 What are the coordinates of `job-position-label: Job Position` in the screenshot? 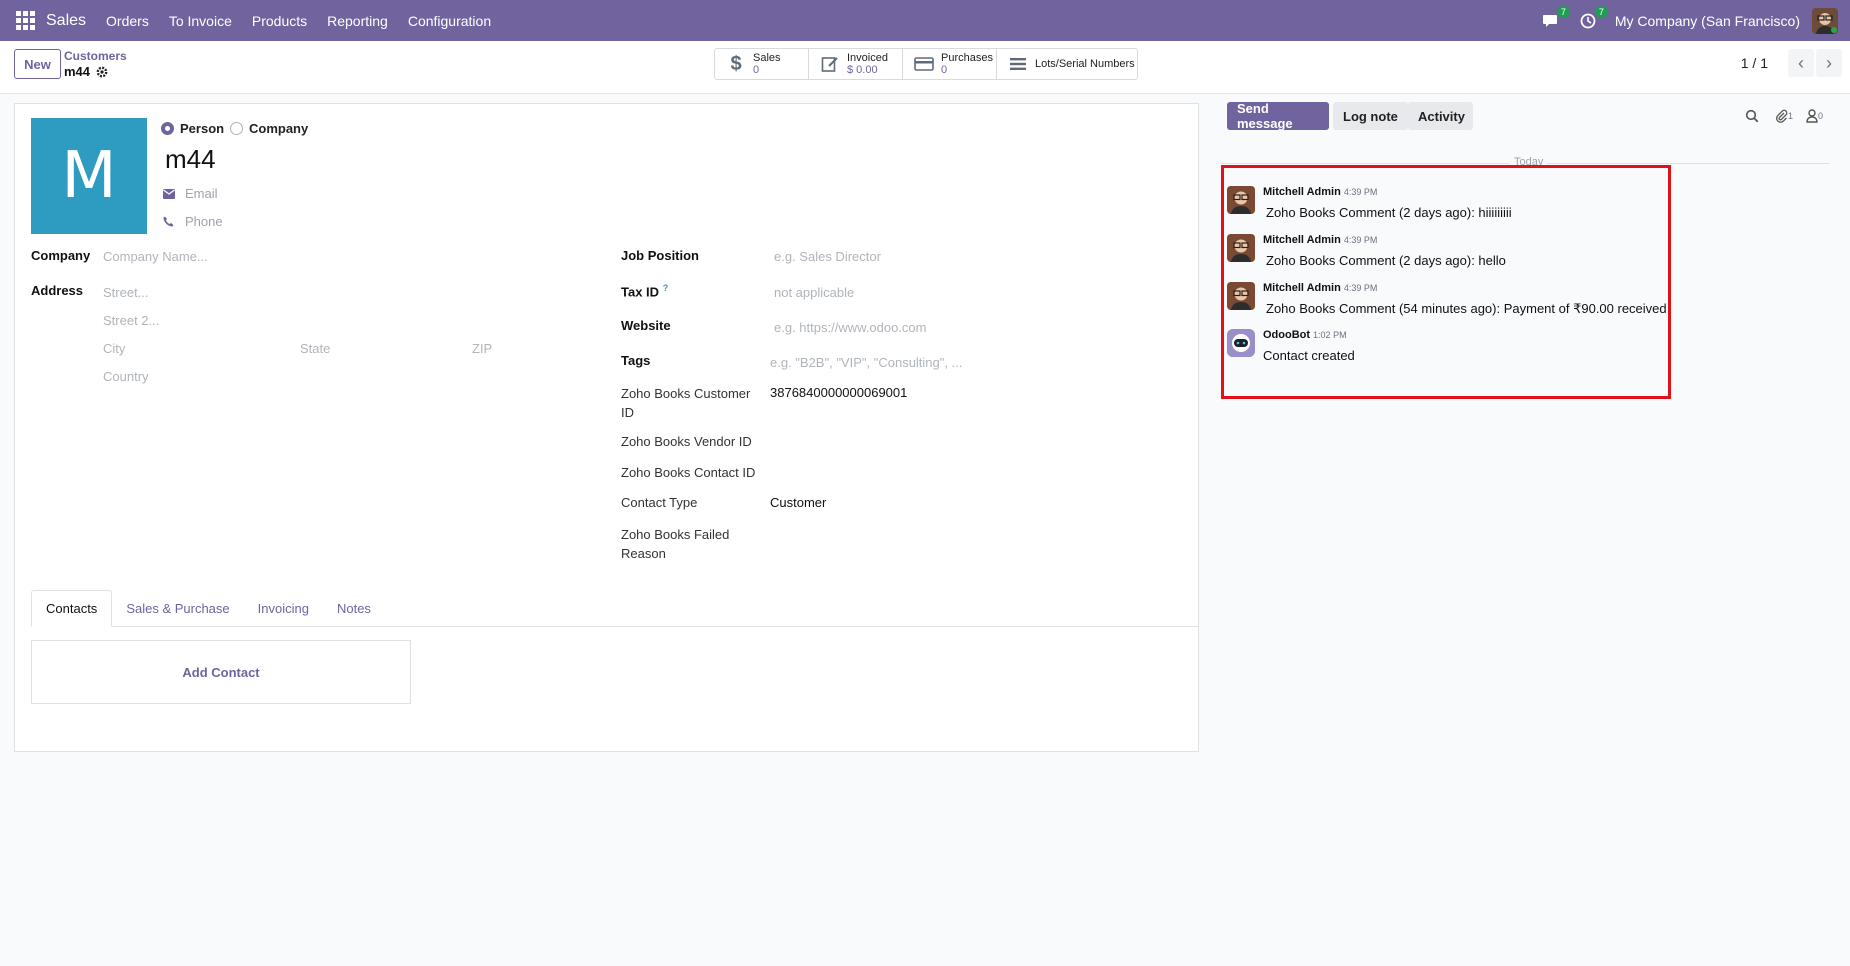 It's located at (660, 255).